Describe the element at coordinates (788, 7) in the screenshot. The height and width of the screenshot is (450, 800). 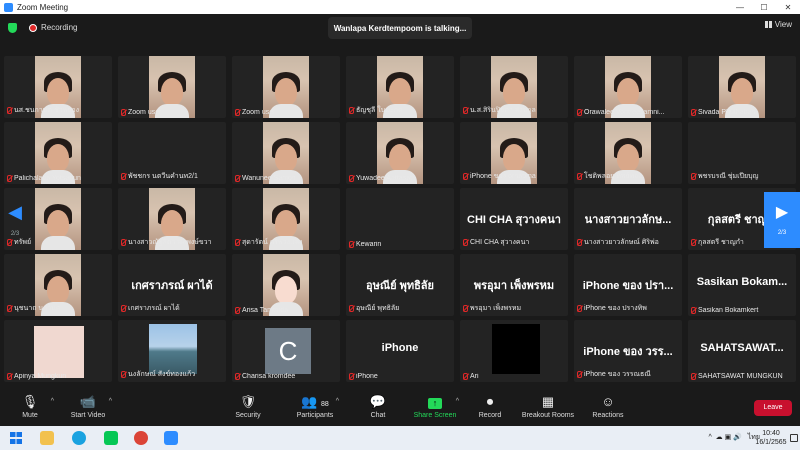
I see `close-button: ✕` at that location.